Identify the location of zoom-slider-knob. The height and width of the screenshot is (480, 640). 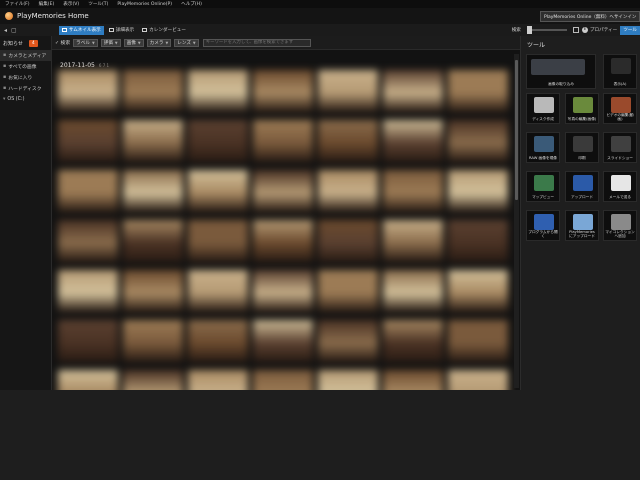
(529, 30).